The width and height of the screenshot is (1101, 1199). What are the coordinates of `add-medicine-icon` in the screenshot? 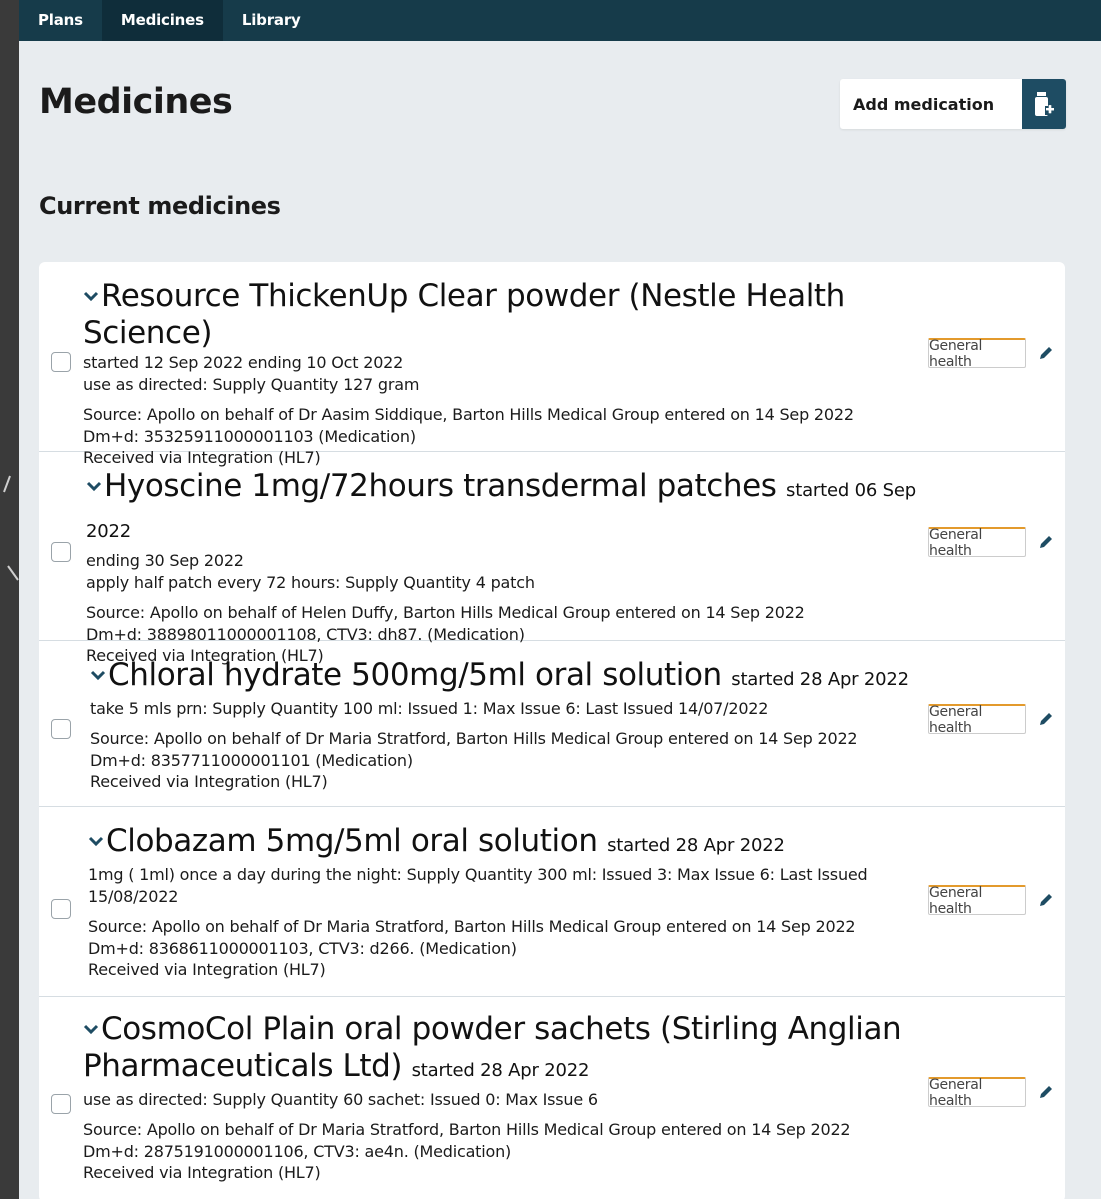 It's located at (1044, 104).